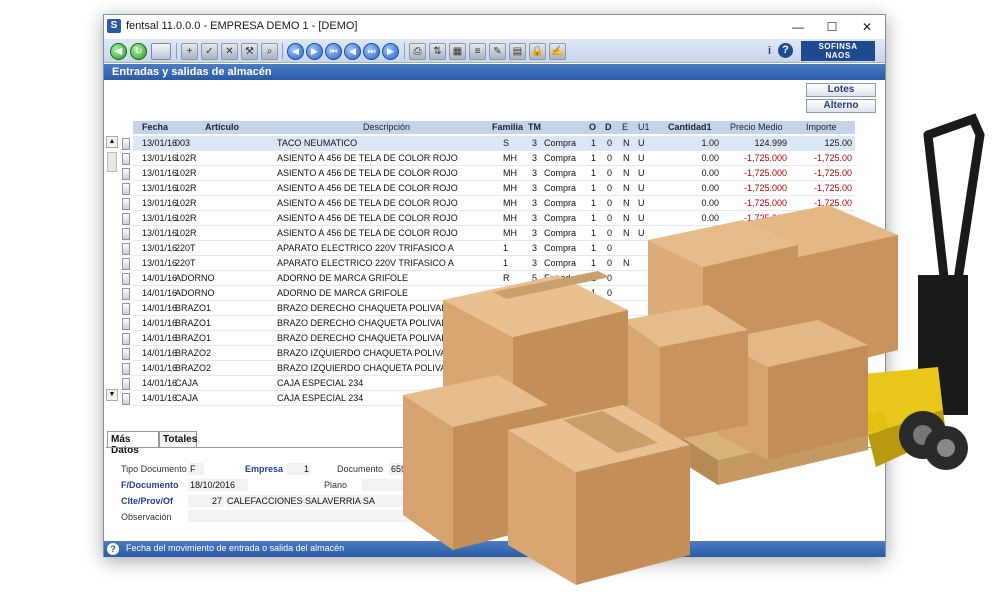  What do you see at coordinates (333, 51) in the screenshot?
I see `first-page-icon: ⏮` at bounding box center [333, 51].